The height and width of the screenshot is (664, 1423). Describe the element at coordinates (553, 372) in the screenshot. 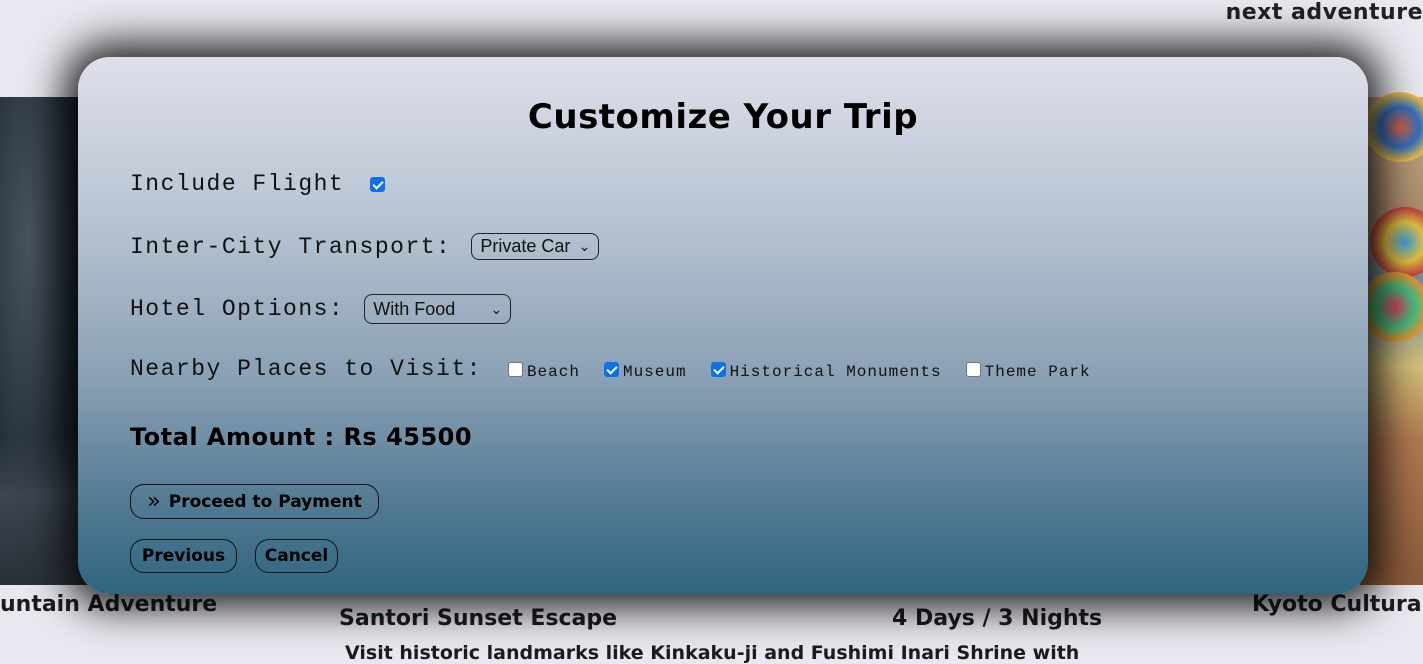

I see `beach-label: Beach` at that location.